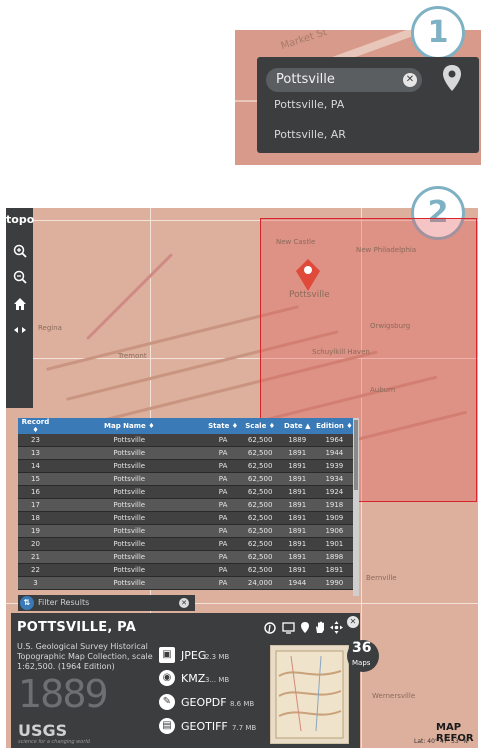 This screenshot has width=483, height=749. What do you see at coordinates (35, 440) in the screenshot?
I see `table-cell: 23` at bounding box center [35, 440].